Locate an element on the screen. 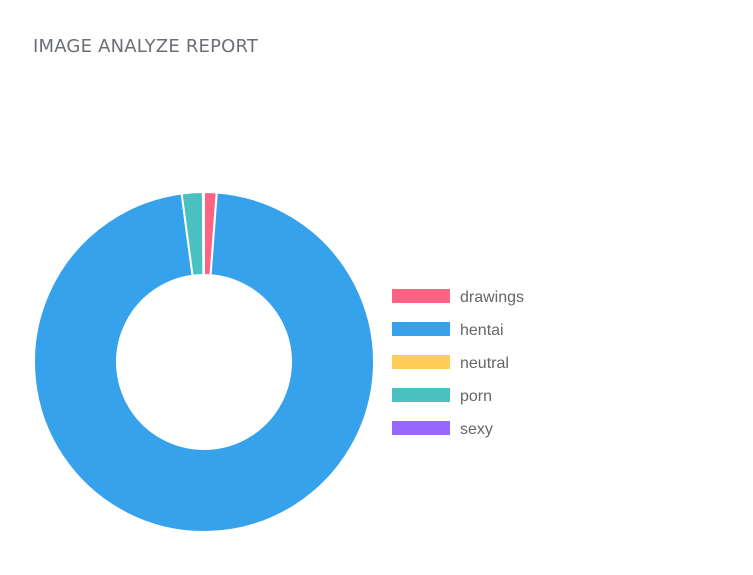 The image size is (753, 575). legend-item-sexy: sexy is located at coordinates (442, 429).